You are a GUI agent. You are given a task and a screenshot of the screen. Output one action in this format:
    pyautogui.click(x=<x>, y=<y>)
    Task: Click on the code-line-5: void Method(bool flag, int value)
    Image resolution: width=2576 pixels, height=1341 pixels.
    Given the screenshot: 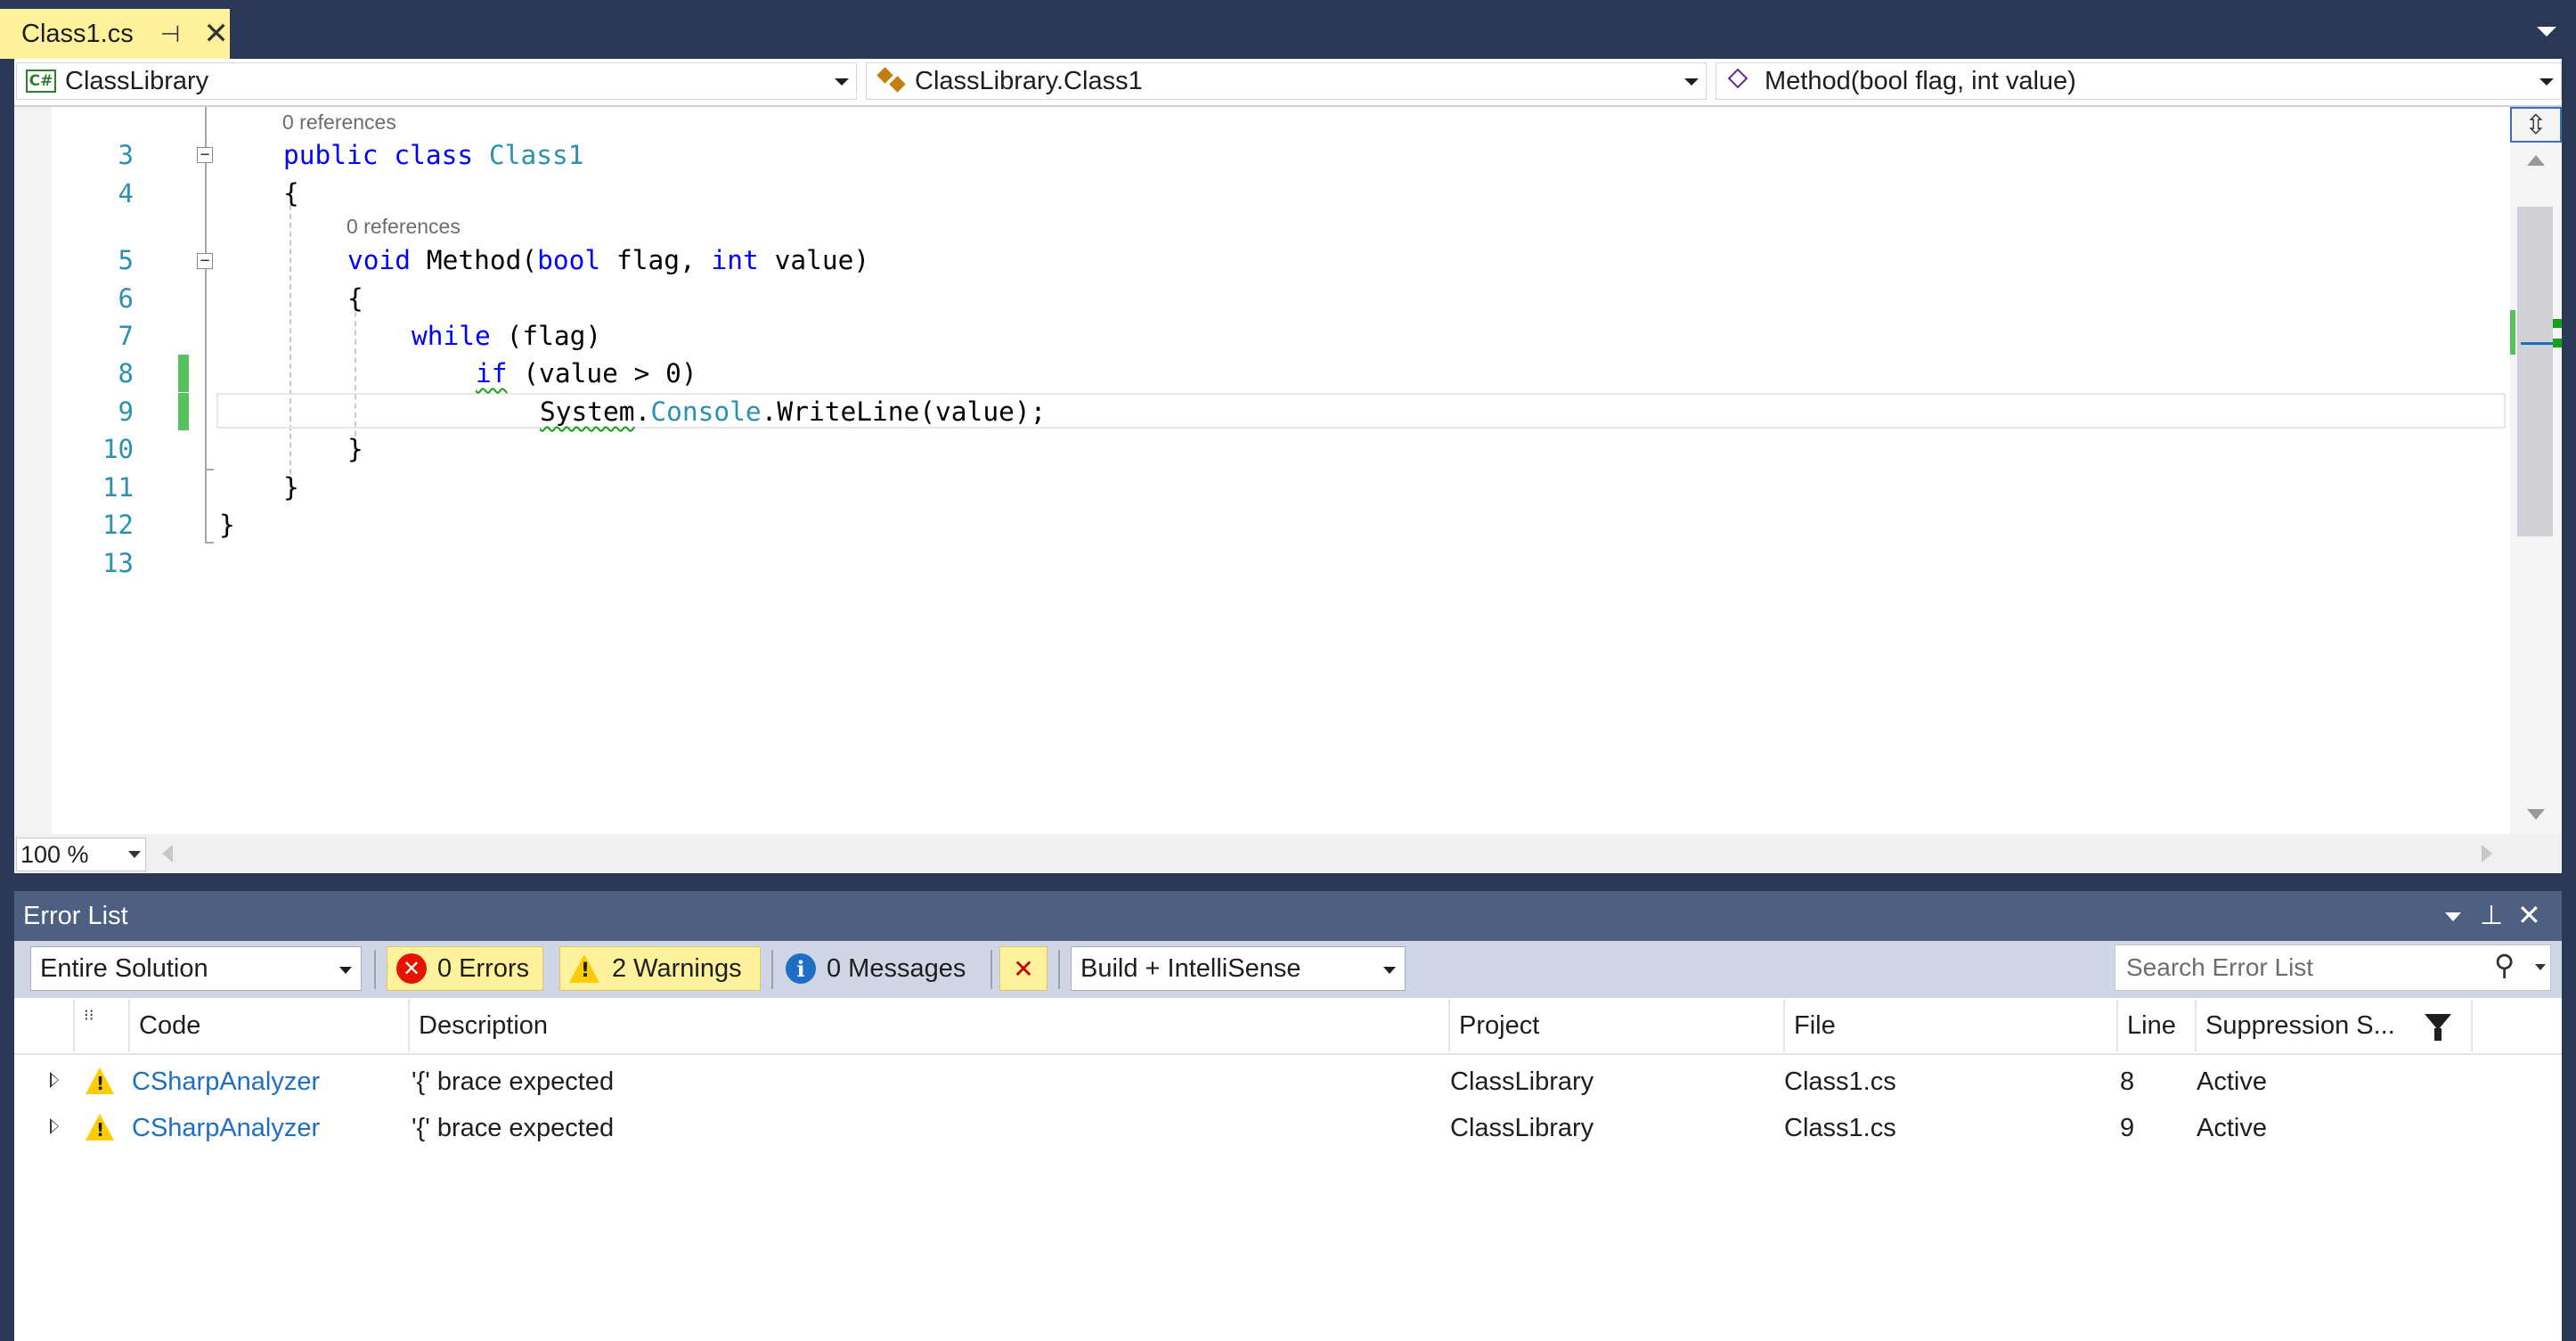 What is the action you would take?
    pyautogui.click(x=608, y=260)
    